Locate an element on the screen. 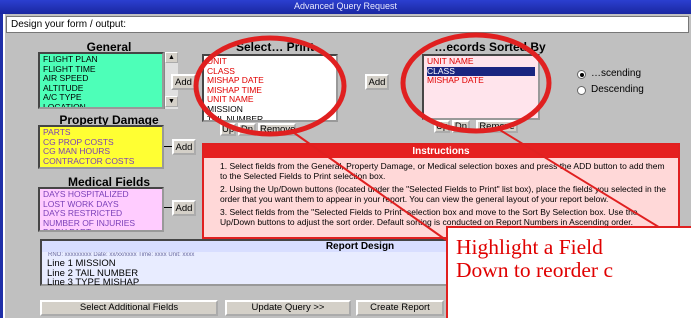 This screenshot has height=318, width=691. callout-line-1: Highlight a Field is located at coordinates (529, 247).